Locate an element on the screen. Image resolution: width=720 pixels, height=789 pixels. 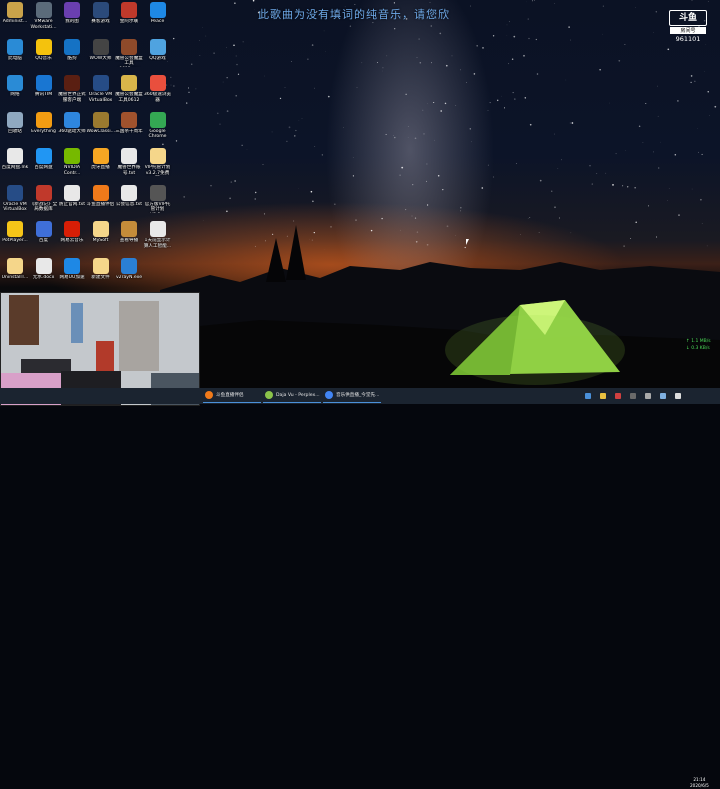
desktop-icon: 酷狗 is located at coordinates (72, 50).